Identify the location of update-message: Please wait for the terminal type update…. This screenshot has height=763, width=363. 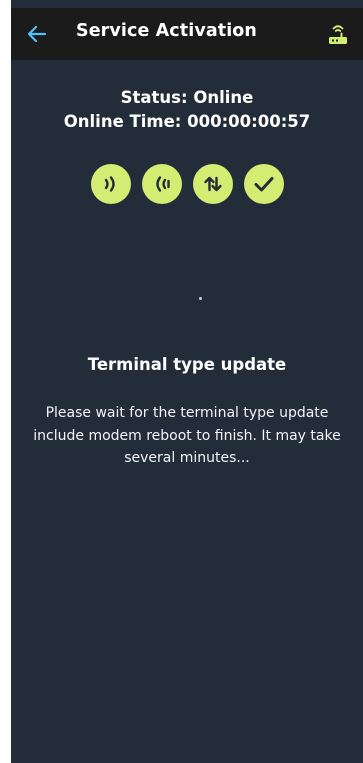
(187, 435).